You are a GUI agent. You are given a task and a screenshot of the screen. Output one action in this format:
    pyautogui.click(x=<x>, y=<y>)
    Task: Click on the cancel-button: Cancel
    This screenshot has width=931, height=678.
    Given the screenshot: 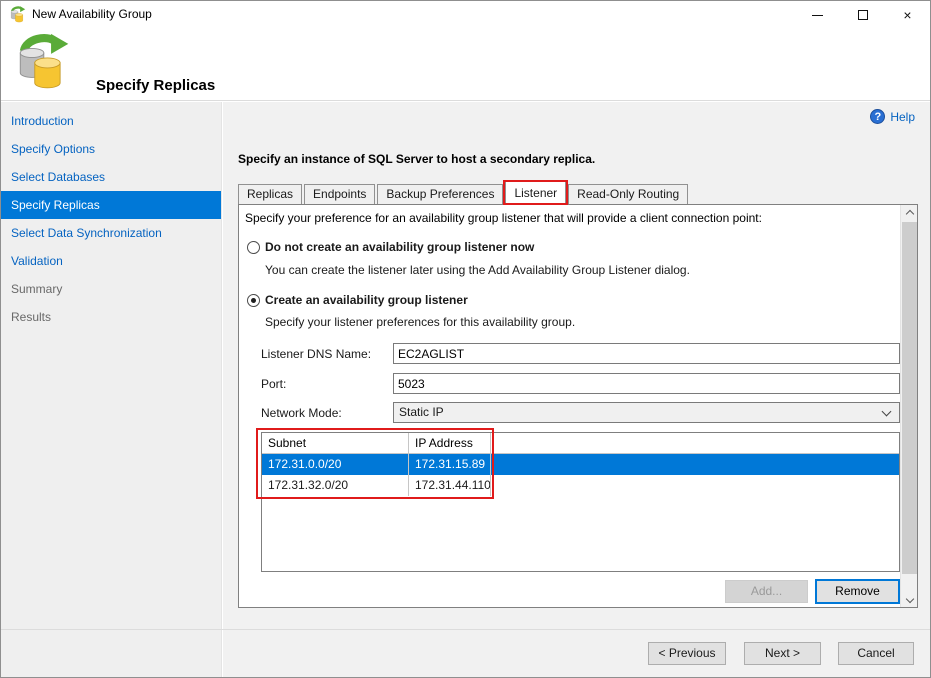 What is the action you would take?
    pyautogui.click(x=876, y=653)
    